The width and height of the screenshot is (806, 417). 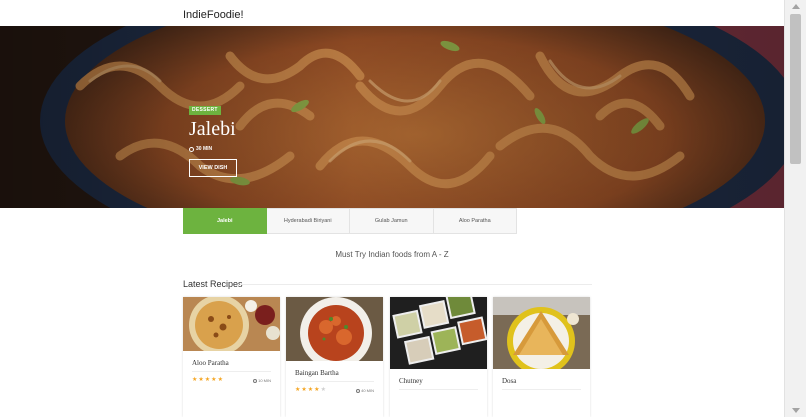 I want to click on hero-title: Jalebi, so click(x=212, y=129).